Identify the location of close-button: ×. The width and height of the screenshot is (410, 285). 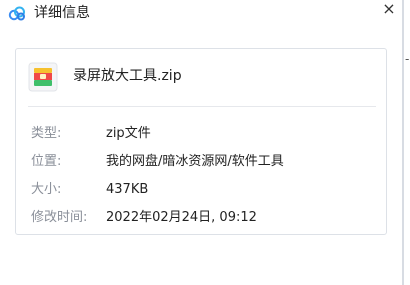
(389, 10).